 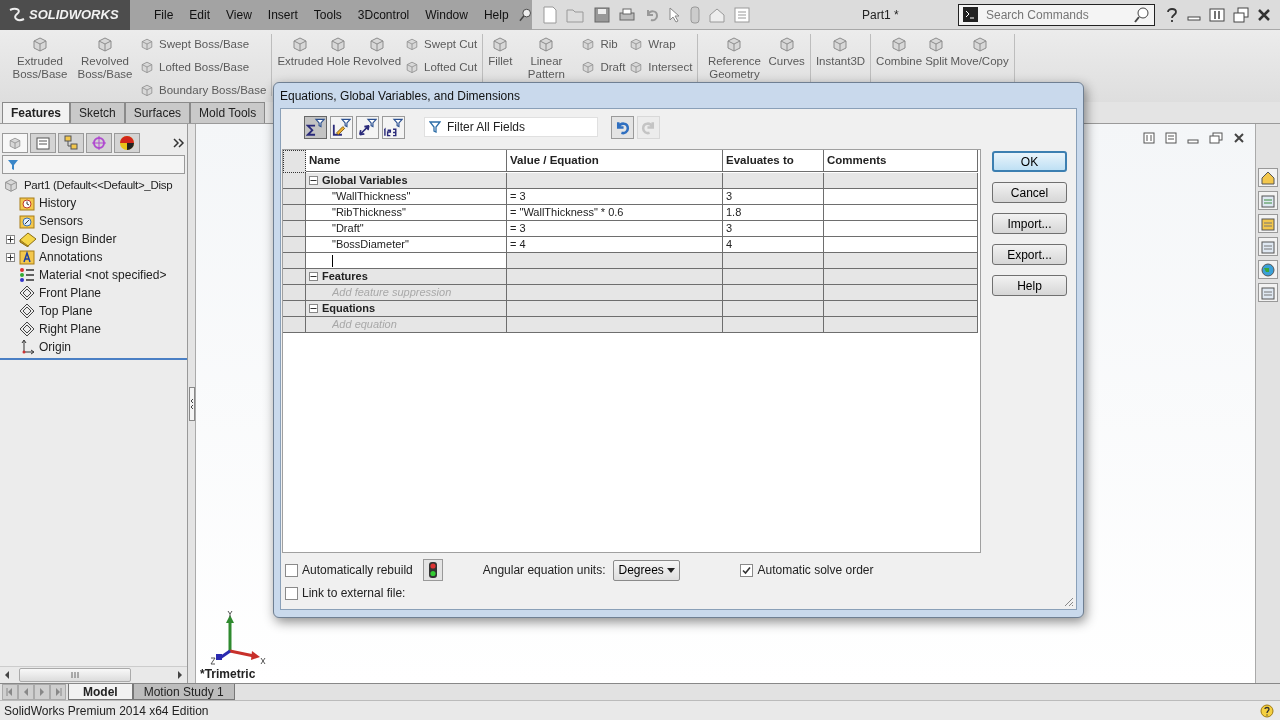 What do you see at coordinates (61, 221) in the screenshot?
I see `tree-item: Sensors` at bounding box center [61, 221].